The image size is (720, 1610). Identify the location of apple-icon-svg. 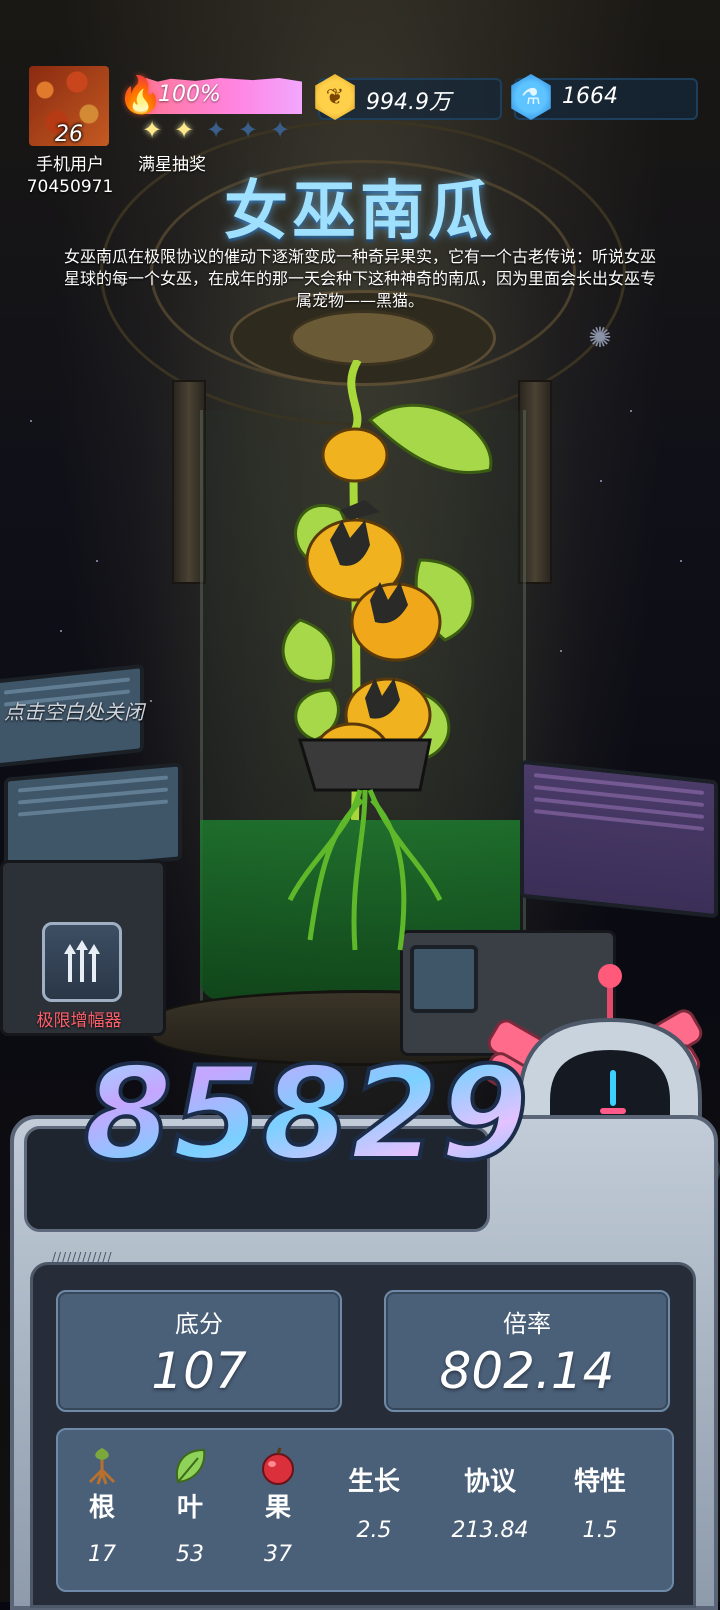
(278, 1466).